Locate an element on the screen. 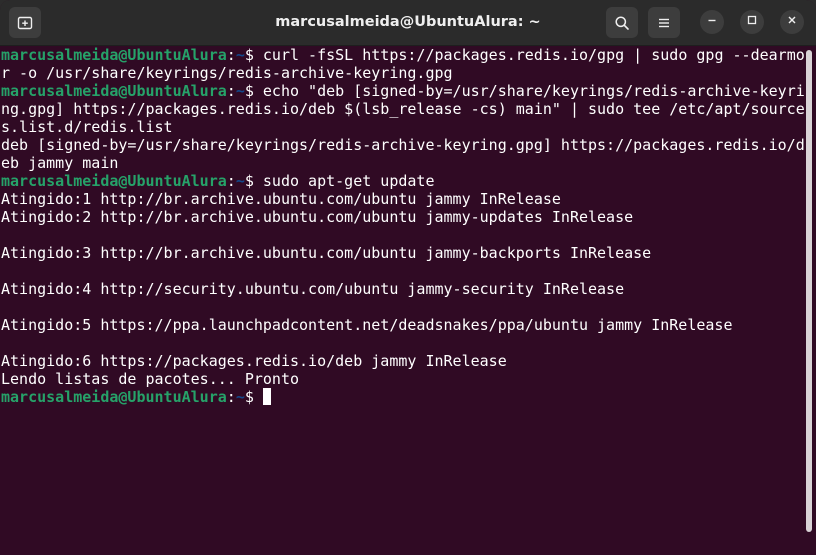 The image size is (816, 555). close-button is located at coordinates (792, 22).